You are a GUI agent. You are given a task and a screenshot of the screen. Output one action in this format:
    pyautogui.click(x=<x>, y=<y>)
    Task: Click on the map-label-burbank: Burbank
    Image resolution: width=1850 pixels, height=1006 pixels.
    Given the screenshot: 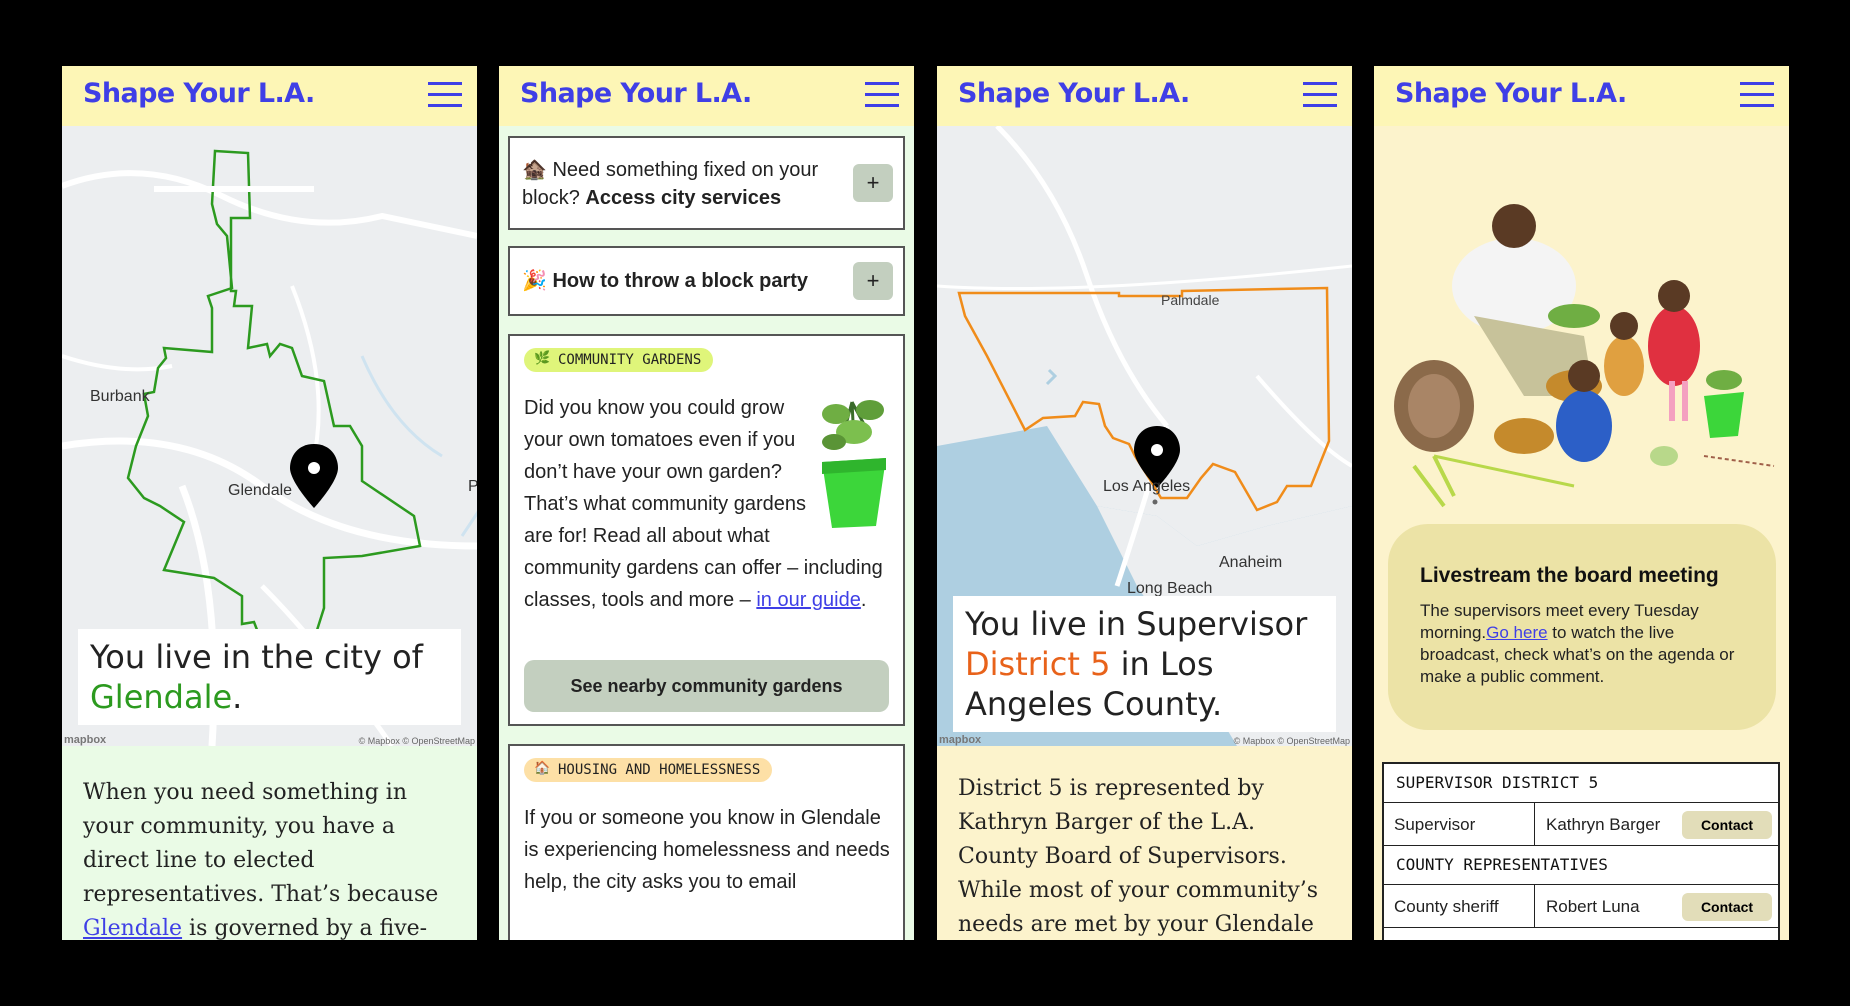 What is the action you would take?
    pyautogui.click(x=120, y=396)
    